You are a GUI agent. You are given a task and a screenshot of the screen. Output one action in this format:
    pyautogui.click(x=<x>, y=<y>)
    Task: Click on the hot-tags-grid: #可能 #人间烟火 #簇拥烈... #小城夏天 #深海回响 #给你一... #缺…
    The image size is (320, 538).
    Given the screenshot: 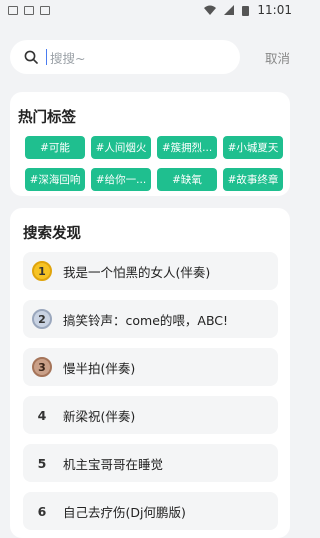 What is the action you would take?
    pyautogui.click(x=150, y=159)
    